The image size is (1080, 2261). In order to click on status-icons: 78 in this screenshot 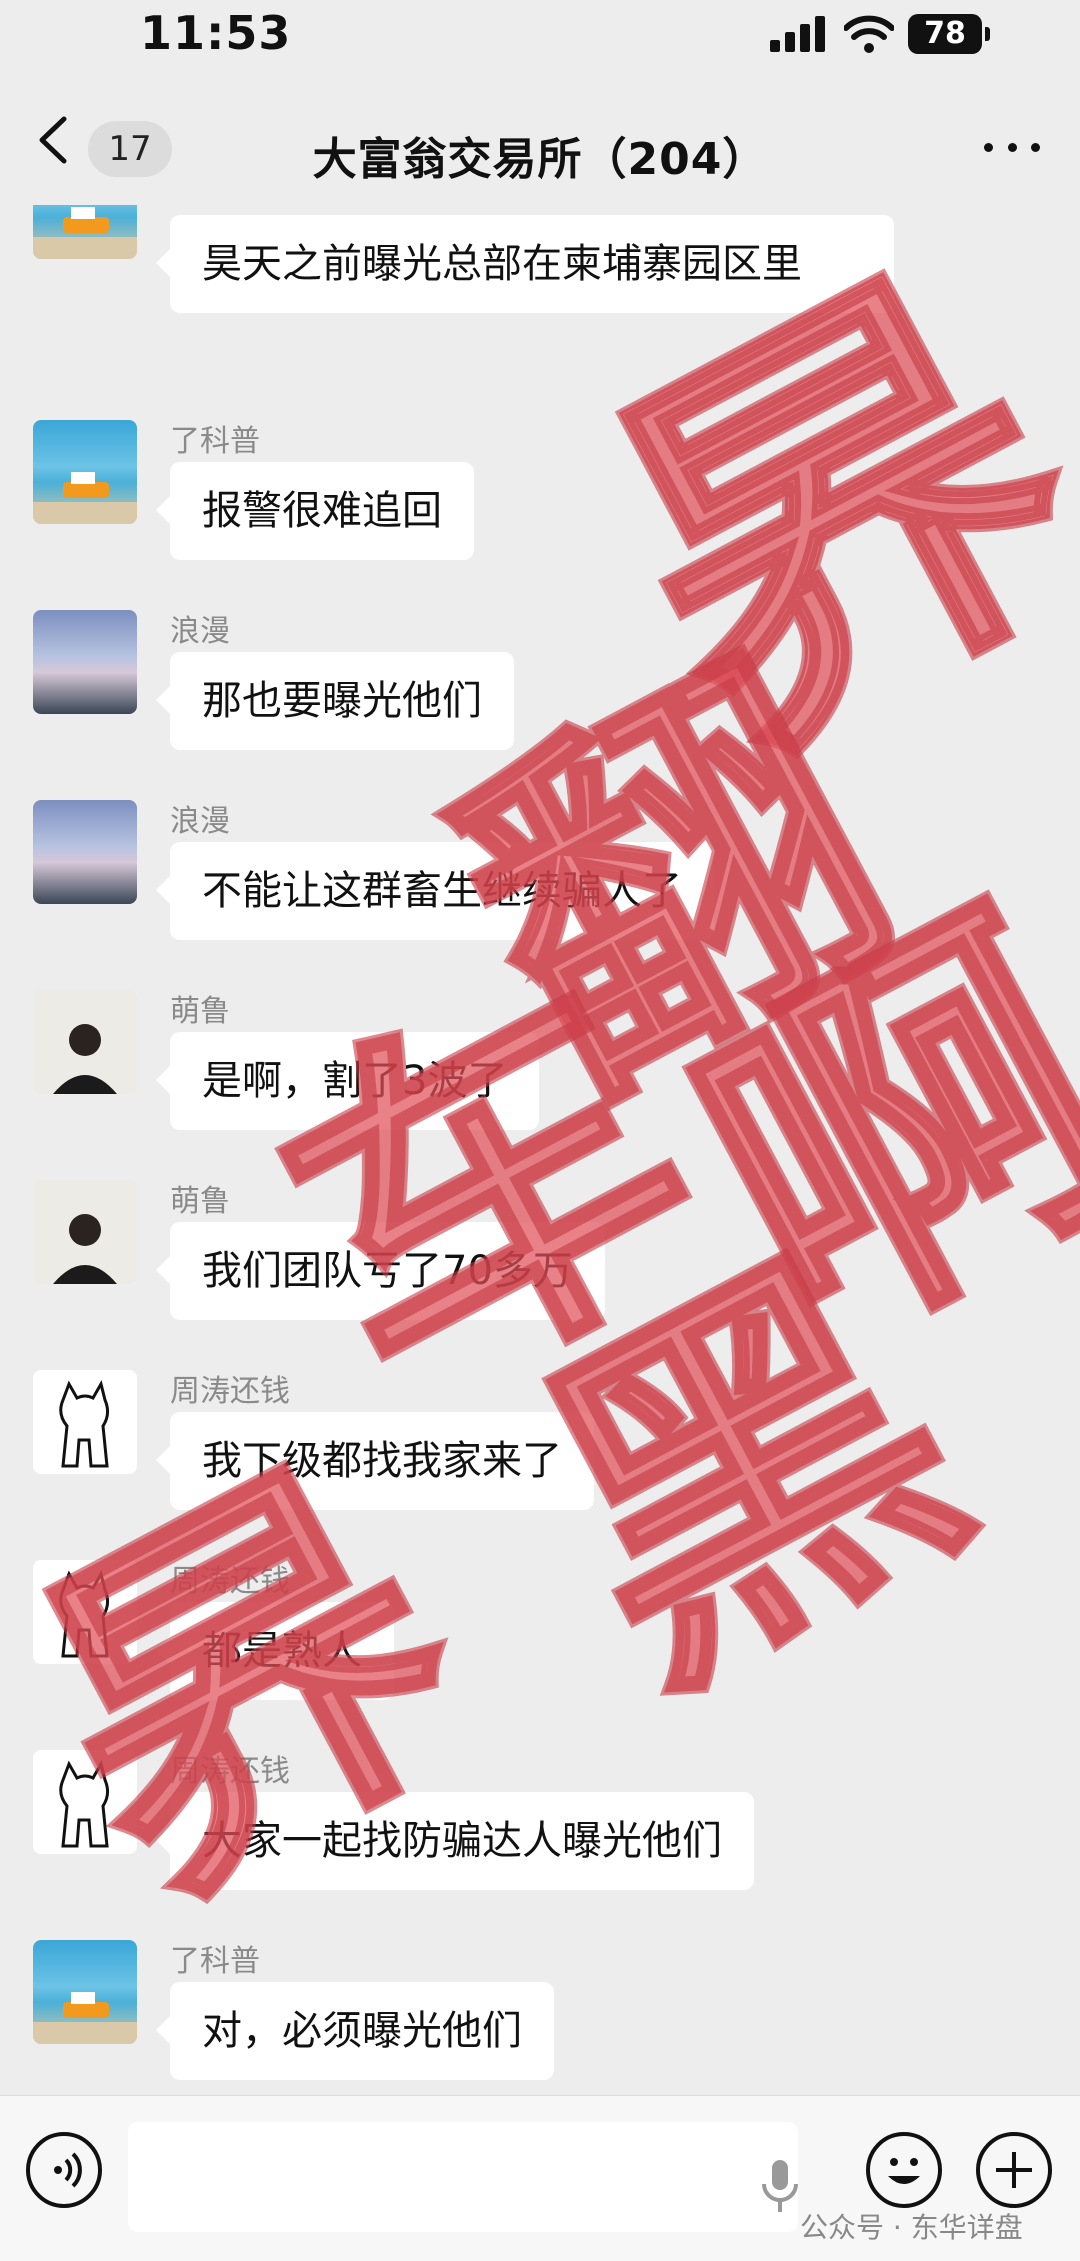, I will do `click(880, 36)`.